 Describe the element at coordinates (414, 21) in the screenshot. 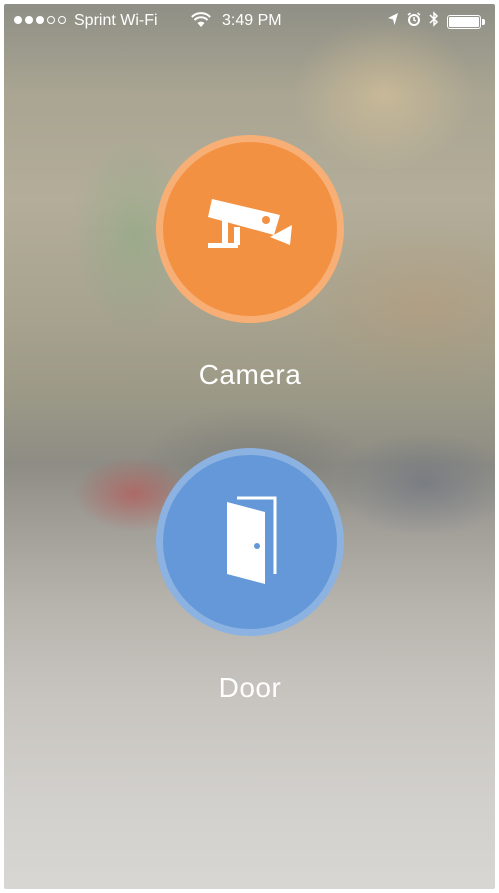

I see `alarm-icon` at that location.